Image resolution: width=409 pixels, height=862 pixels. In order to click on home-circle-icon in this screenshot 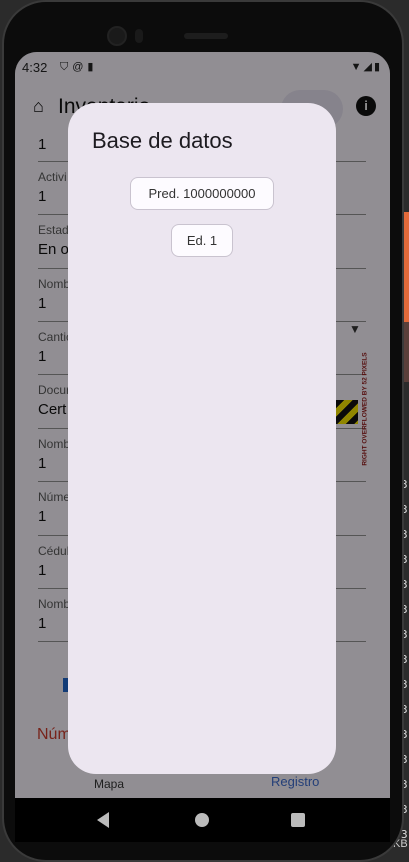, I will do `click(202, 820)`.